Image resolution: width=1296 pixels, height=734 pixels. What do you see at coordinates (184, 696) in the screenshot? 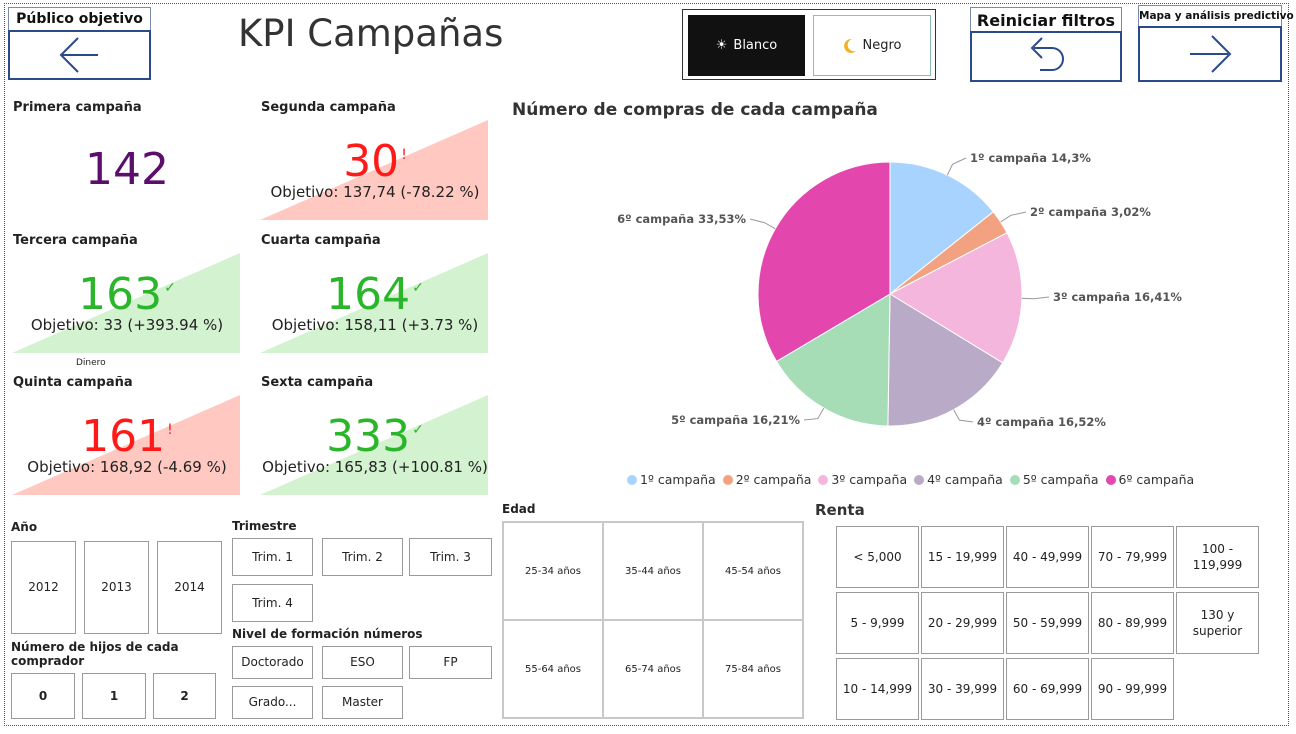
I see `hijos-option: 2` at bounding box center [184, 696].